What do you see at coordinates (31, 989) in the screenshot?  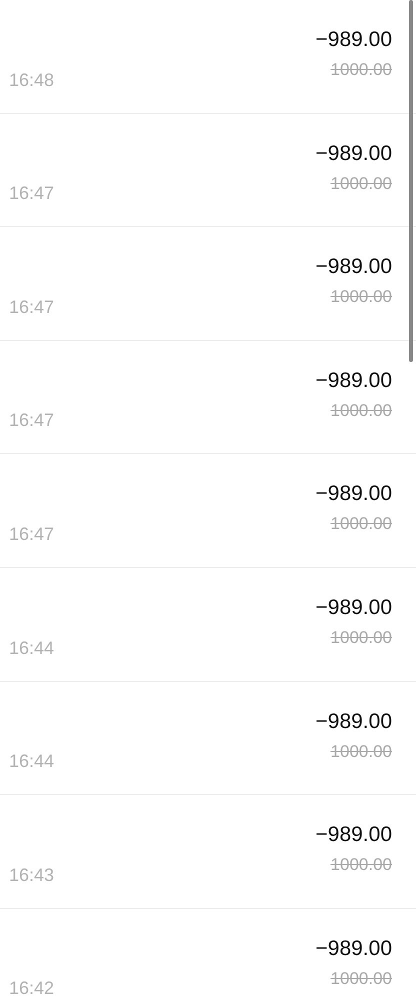 I see `transaction-time: 16:42` at bounding box center [31, 989].